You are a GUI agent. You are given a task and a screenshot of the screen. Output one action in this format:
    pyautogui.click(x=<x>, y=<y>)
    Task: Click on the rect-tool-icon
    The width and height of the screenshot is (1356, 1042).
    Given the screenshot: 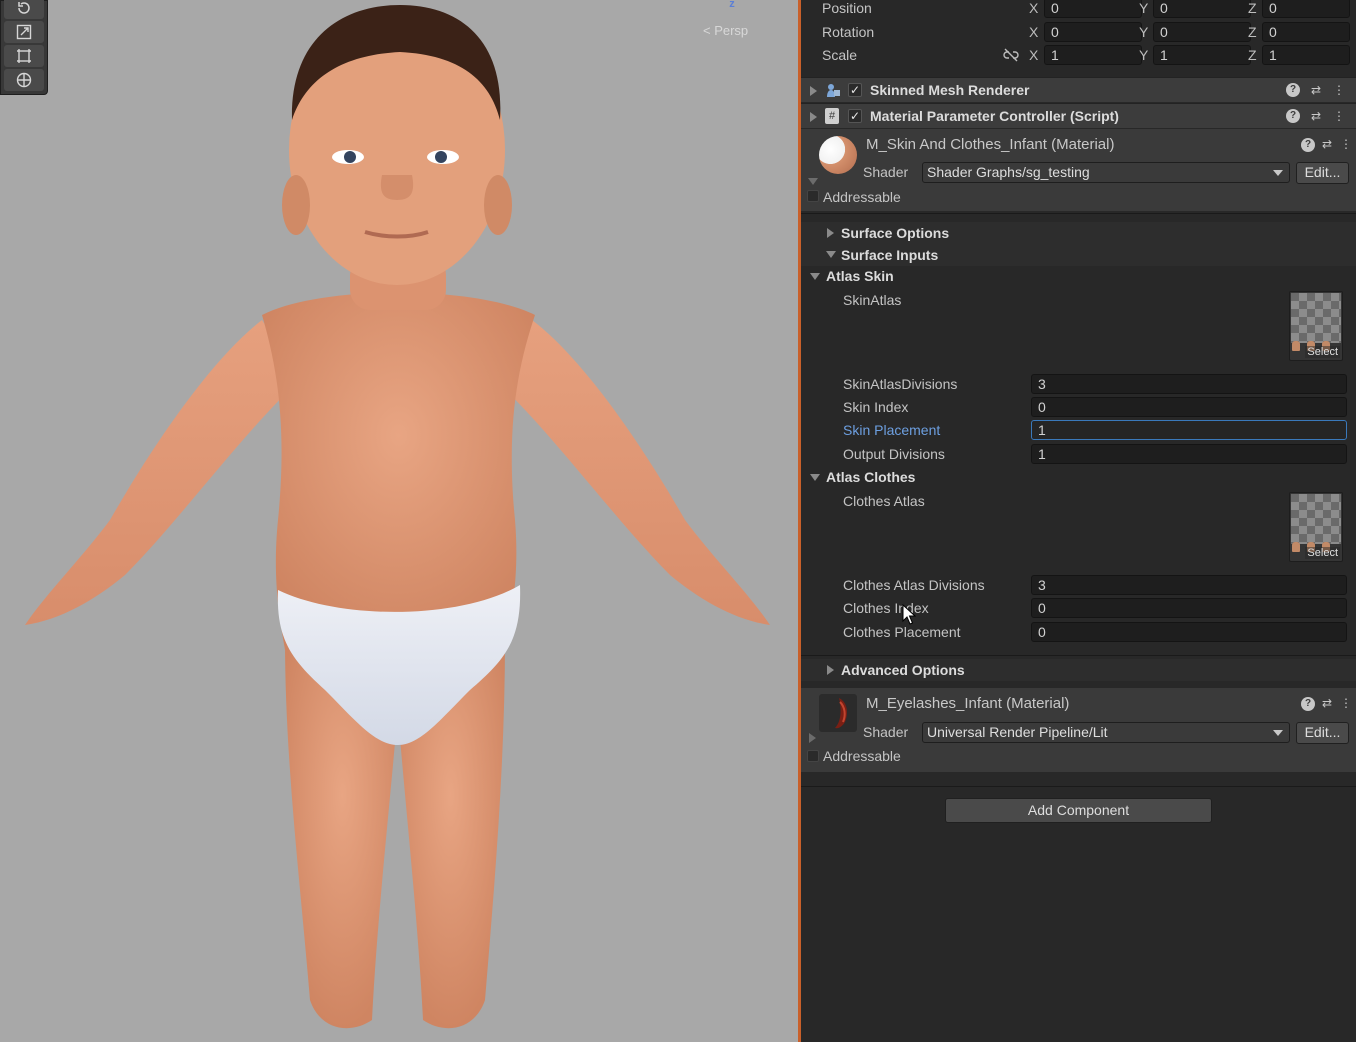 What is the action you would take?
    pyautogui.click(x=24, y=56)
    